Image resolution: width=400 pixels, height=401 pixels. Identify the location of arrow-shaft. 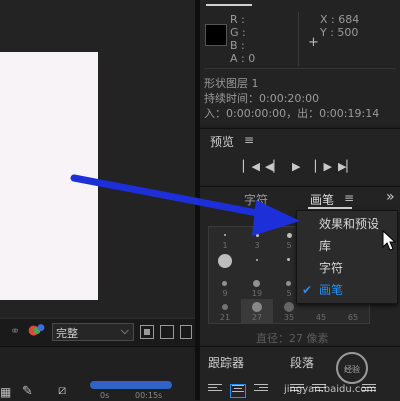
(171, 196).